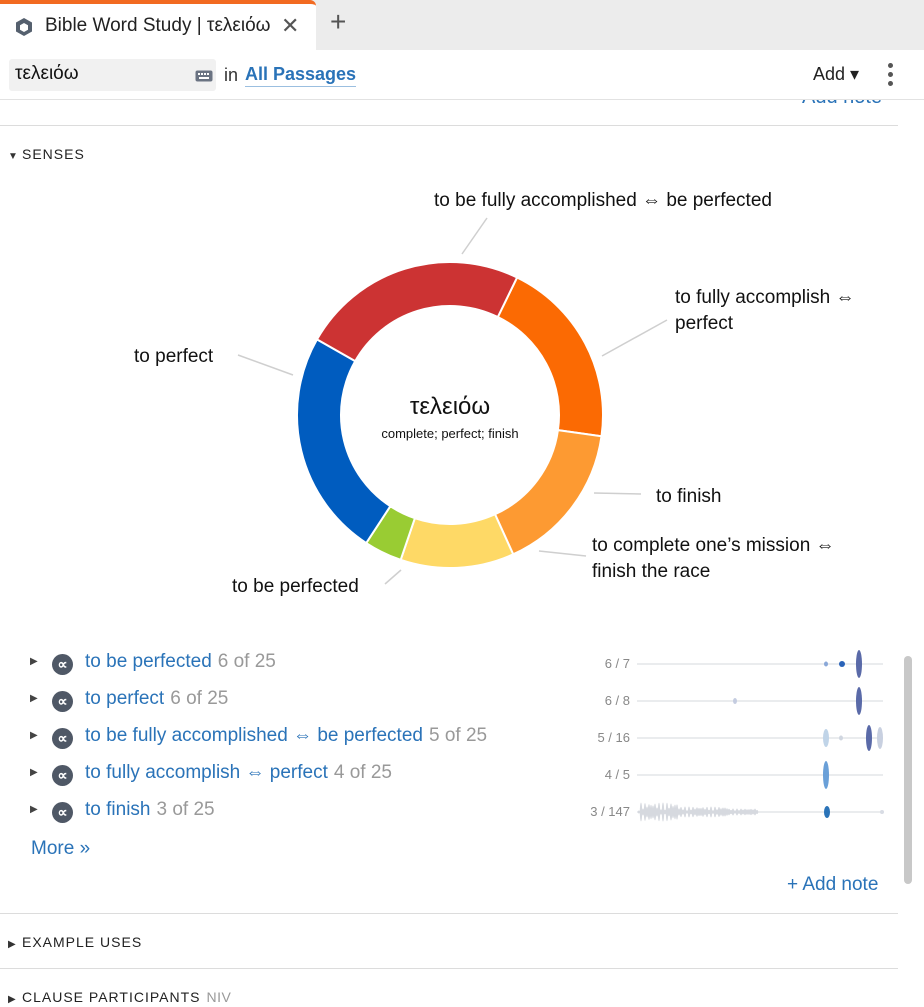 Image resolution: width=924 pixels, height=1007 pixels. I want to click on sense-label: to perfect, so click(125, 698).